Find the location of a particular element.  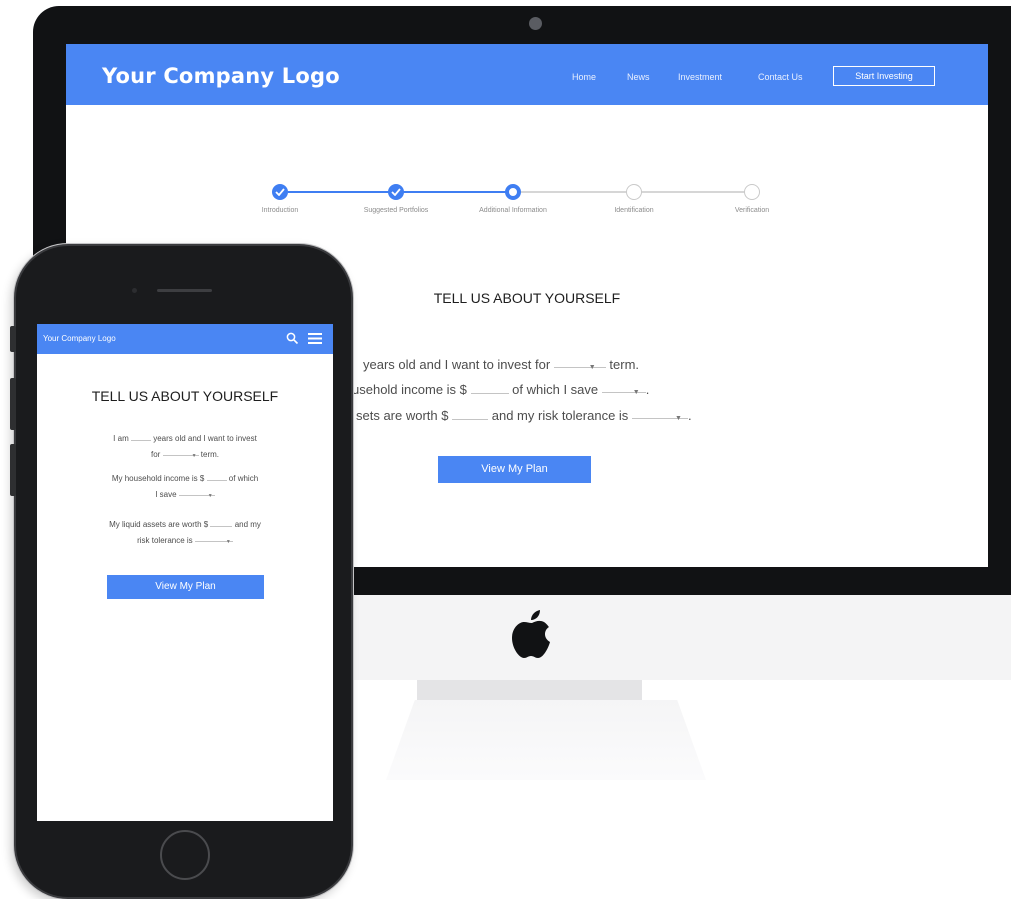

monitor-stand-base is located at coordinates (546, 740).